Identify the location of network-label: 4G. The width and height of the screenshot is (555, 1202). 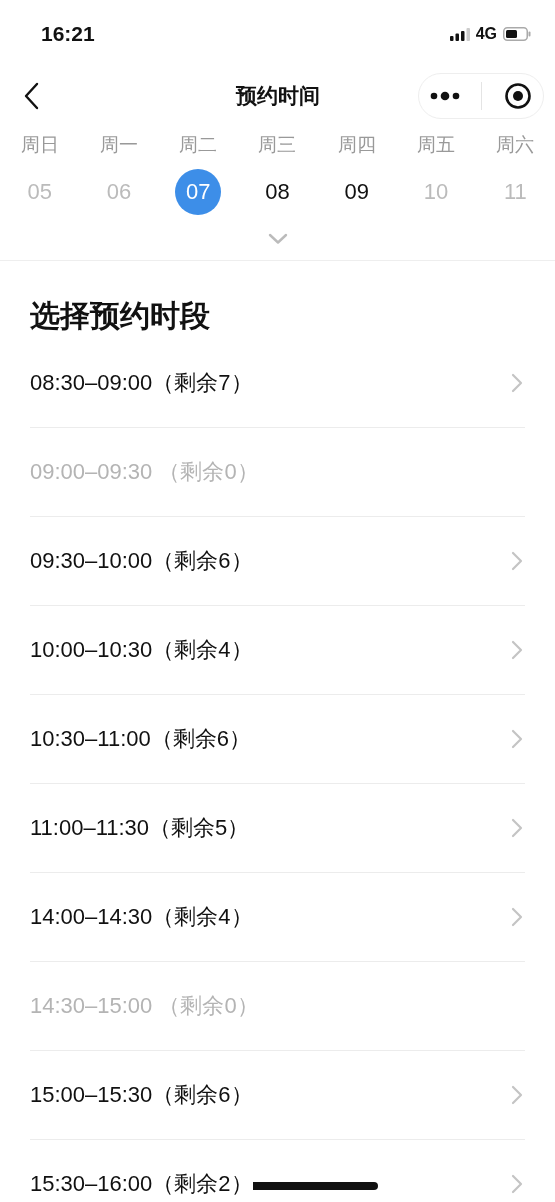
(486, 34).